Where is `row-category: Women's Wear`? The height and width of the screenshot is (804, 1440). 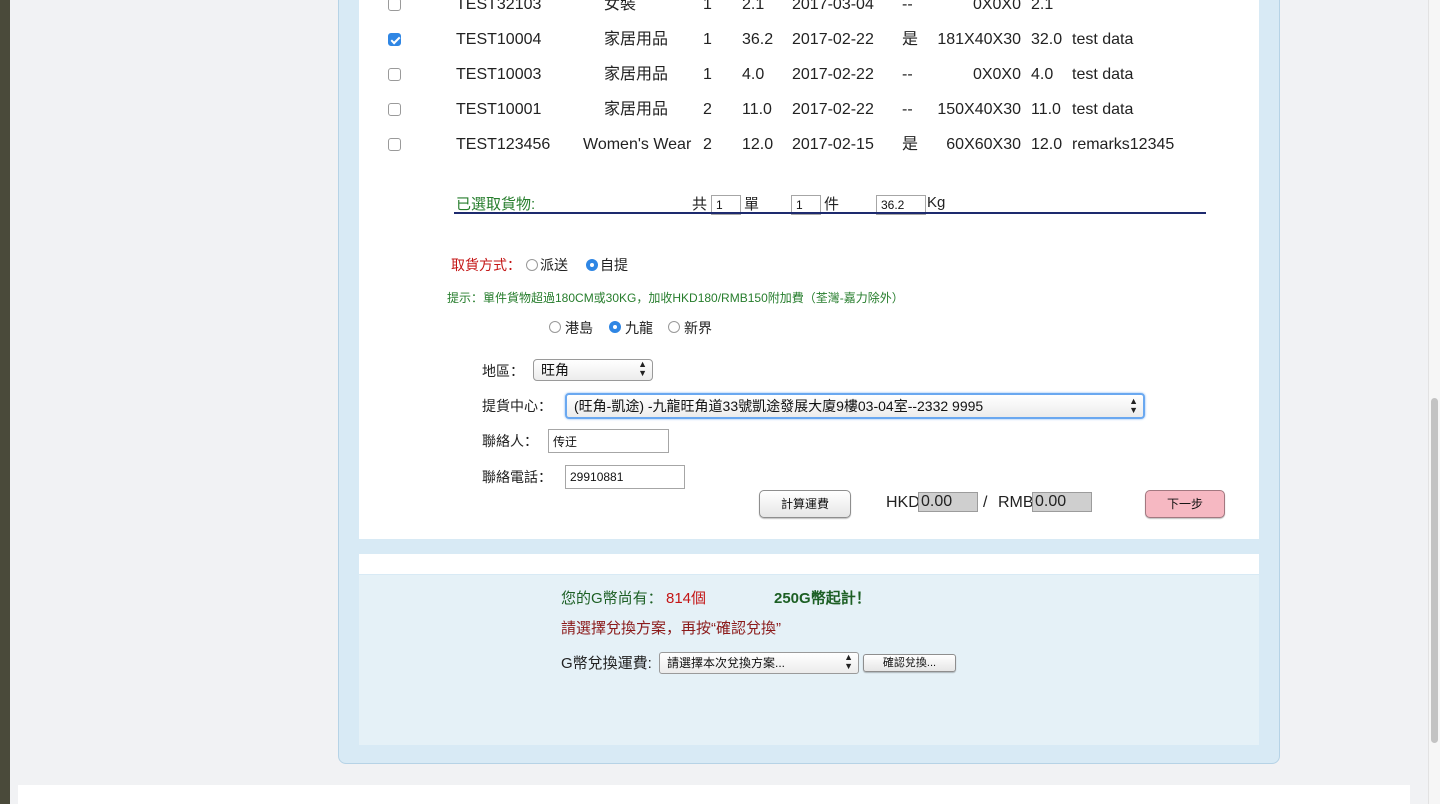 row-category: Women's Wear is located at coordinates (637, 144).